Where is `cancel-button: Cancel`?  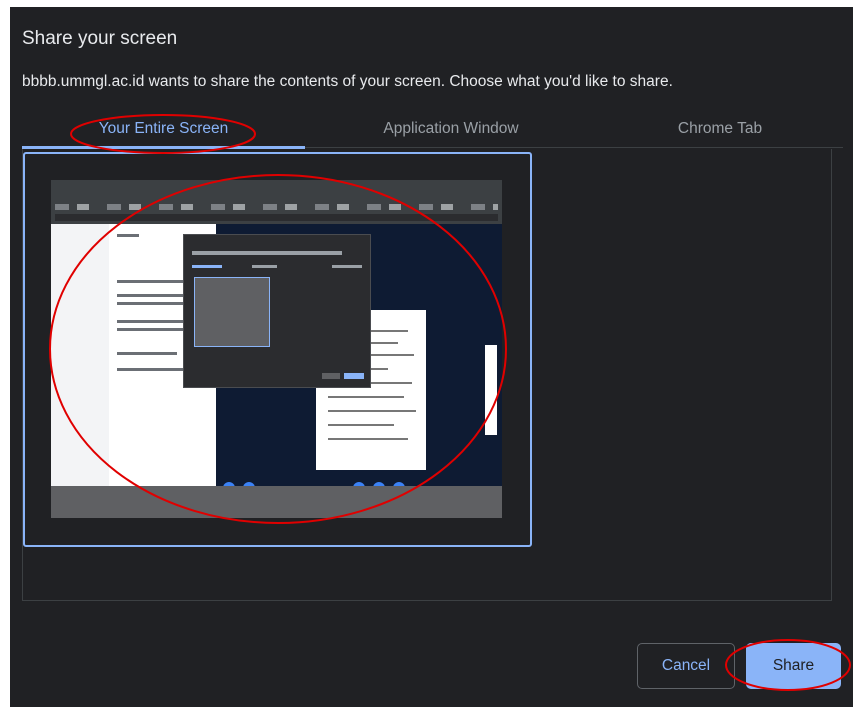 cancel-button: Cancel is located at coordinates (686, 666).